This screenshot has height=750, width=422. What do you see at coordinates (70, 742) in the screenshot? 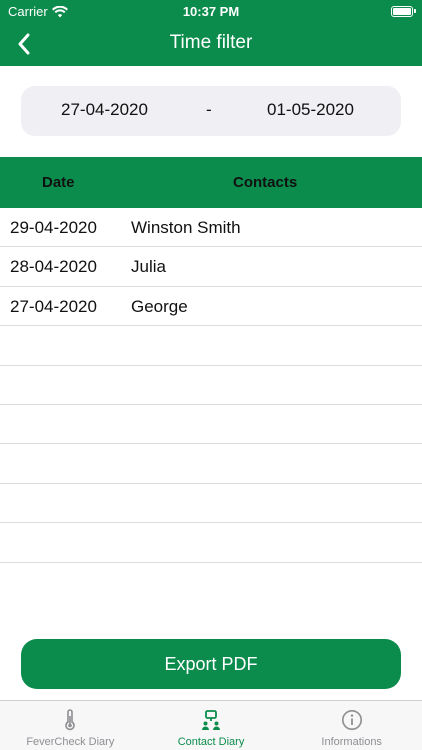
I see `tab-label: FeverCheck Diary` at bounding box center [70, 742].